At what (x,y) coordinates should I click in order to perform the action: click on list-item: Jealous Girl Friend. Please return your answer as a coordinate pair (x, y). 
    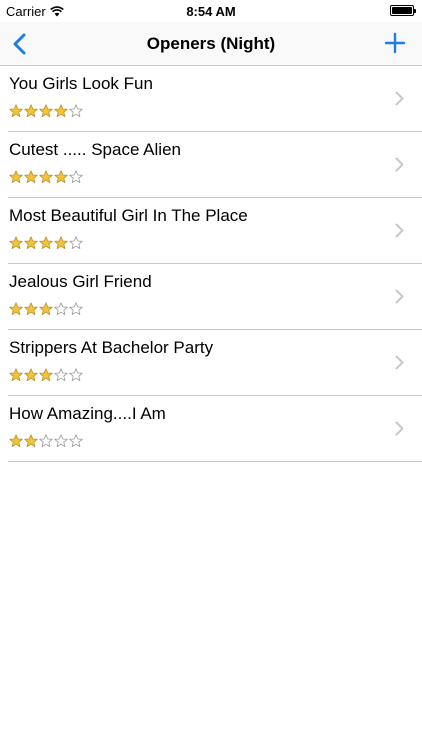
    Looking at the image, I should click on (211, 297).